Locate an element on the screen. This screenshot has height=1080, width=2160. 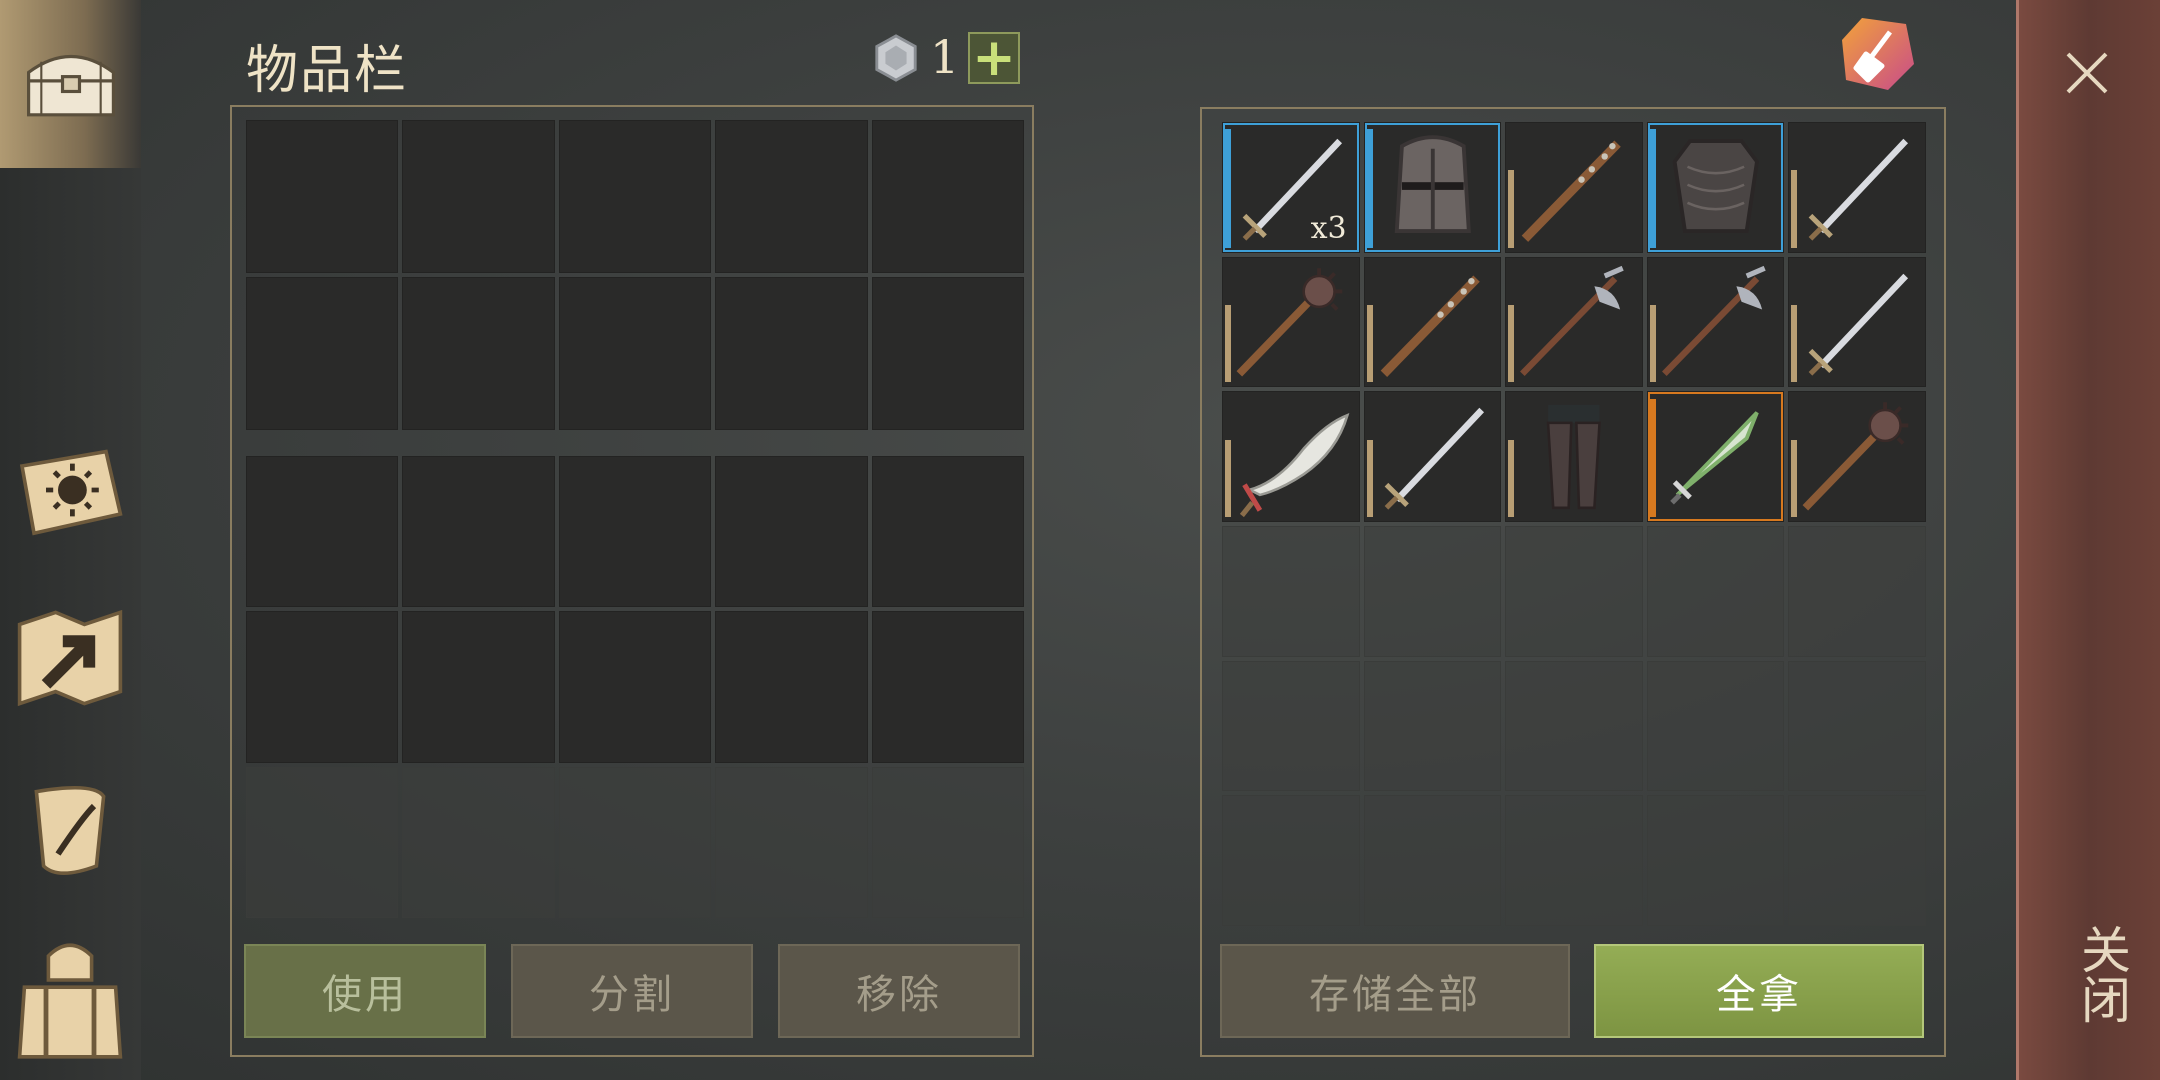
inventory-grid-main is located at coordinates (635, 275).